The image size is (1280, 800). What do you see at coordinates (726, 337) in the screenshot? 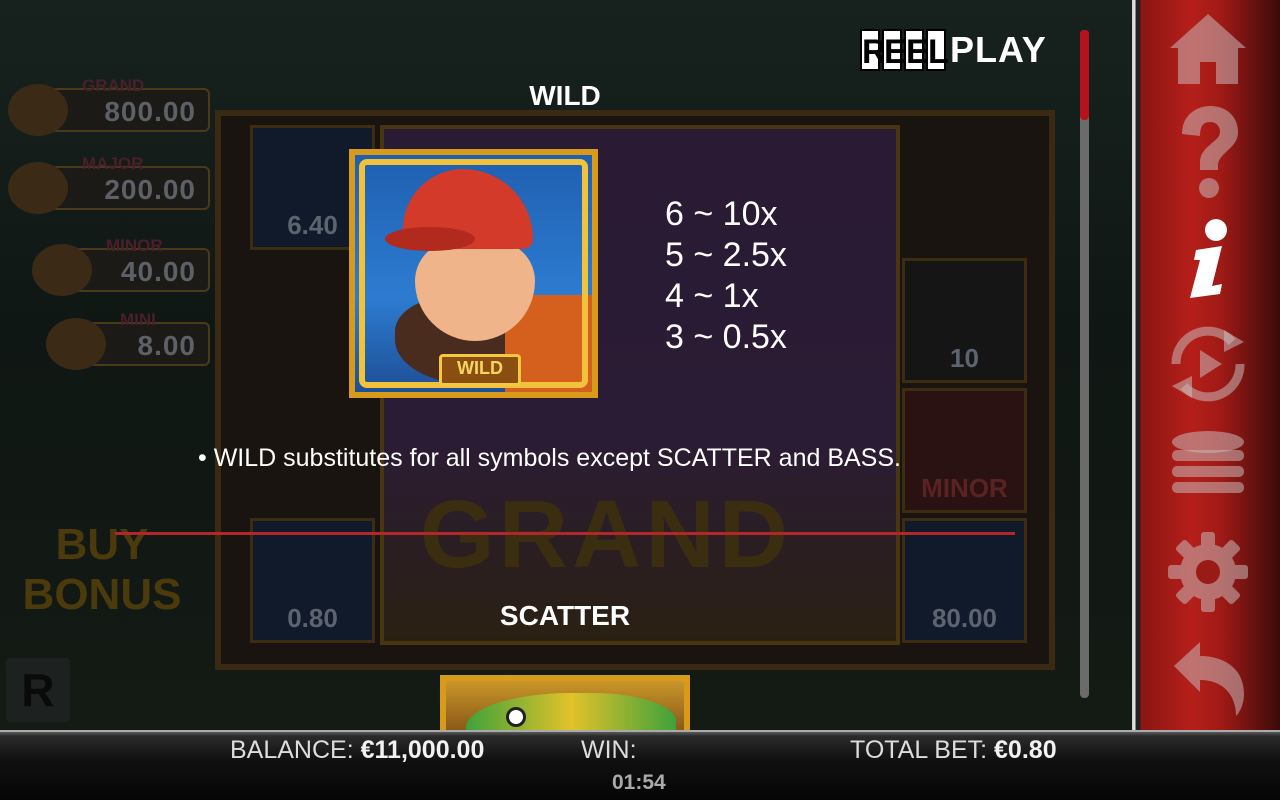
I see `paytable-row: 3 ~ 0.5x` at bounding box center [726, 337].